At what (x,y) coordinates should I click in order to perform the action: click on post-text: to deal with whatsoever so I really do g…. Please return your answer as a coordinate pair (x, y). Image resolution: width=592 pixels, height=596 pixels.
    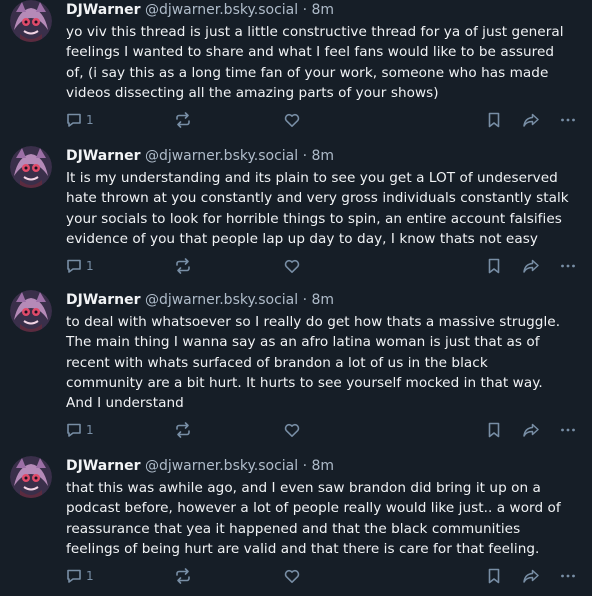
    Looking at the image, I should click on (327, 362).